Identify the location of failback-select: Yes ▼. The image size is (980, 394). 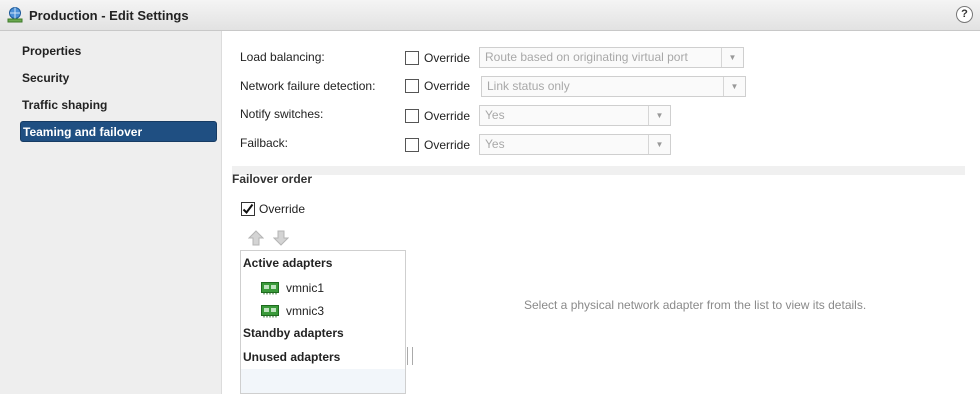
(575, 144).